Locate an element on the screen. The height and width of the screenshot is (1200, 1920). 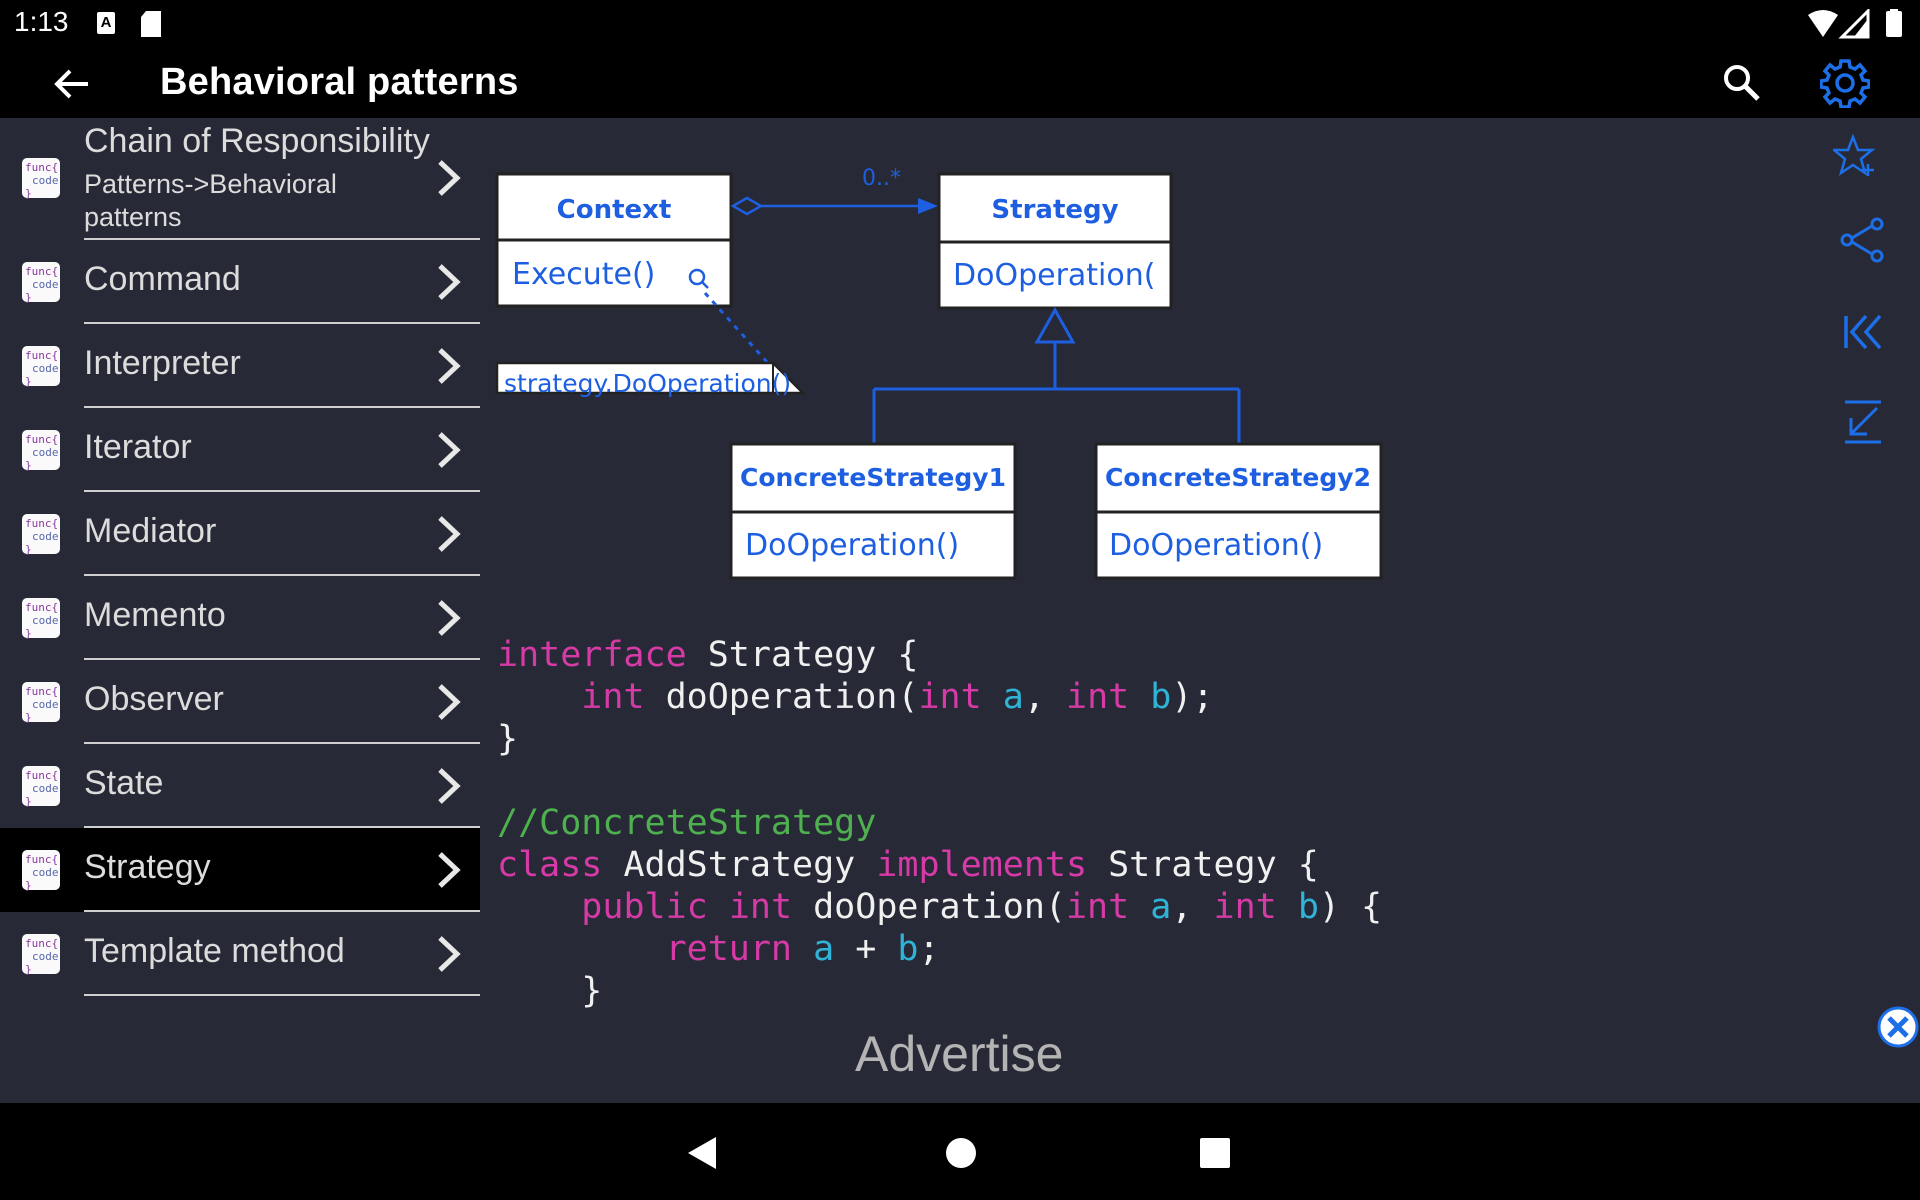
list-item-memento: func{code} Memento is located at coordinates (240, 618).